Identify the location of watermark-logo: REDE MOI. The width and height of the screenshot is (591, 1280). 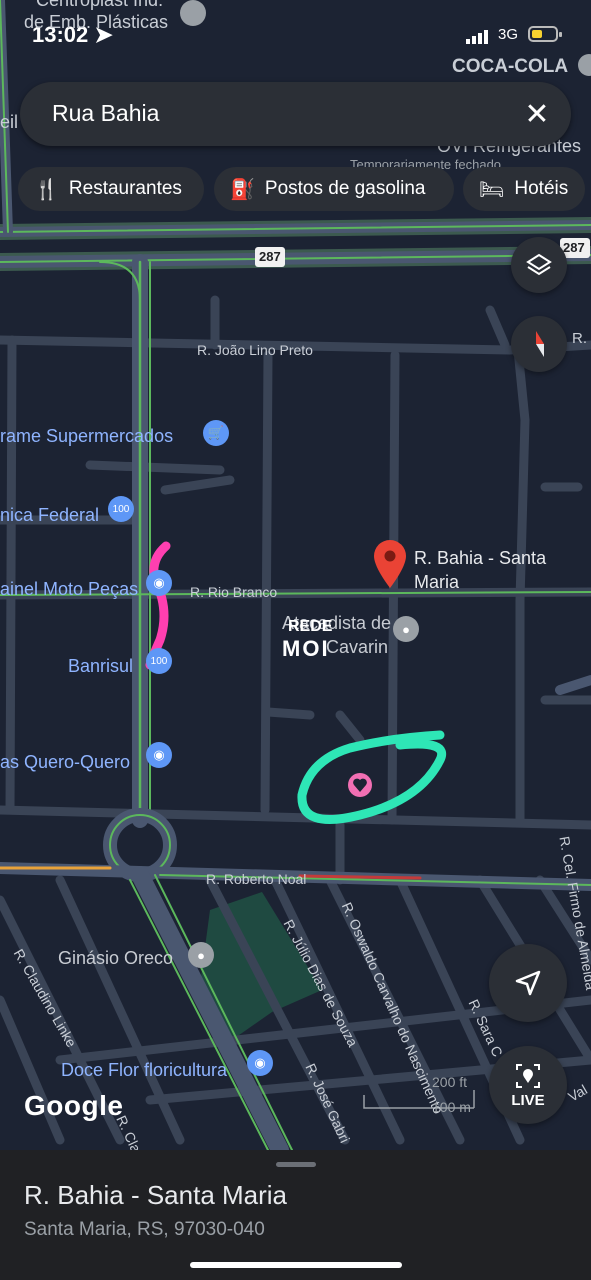
(294, 640).